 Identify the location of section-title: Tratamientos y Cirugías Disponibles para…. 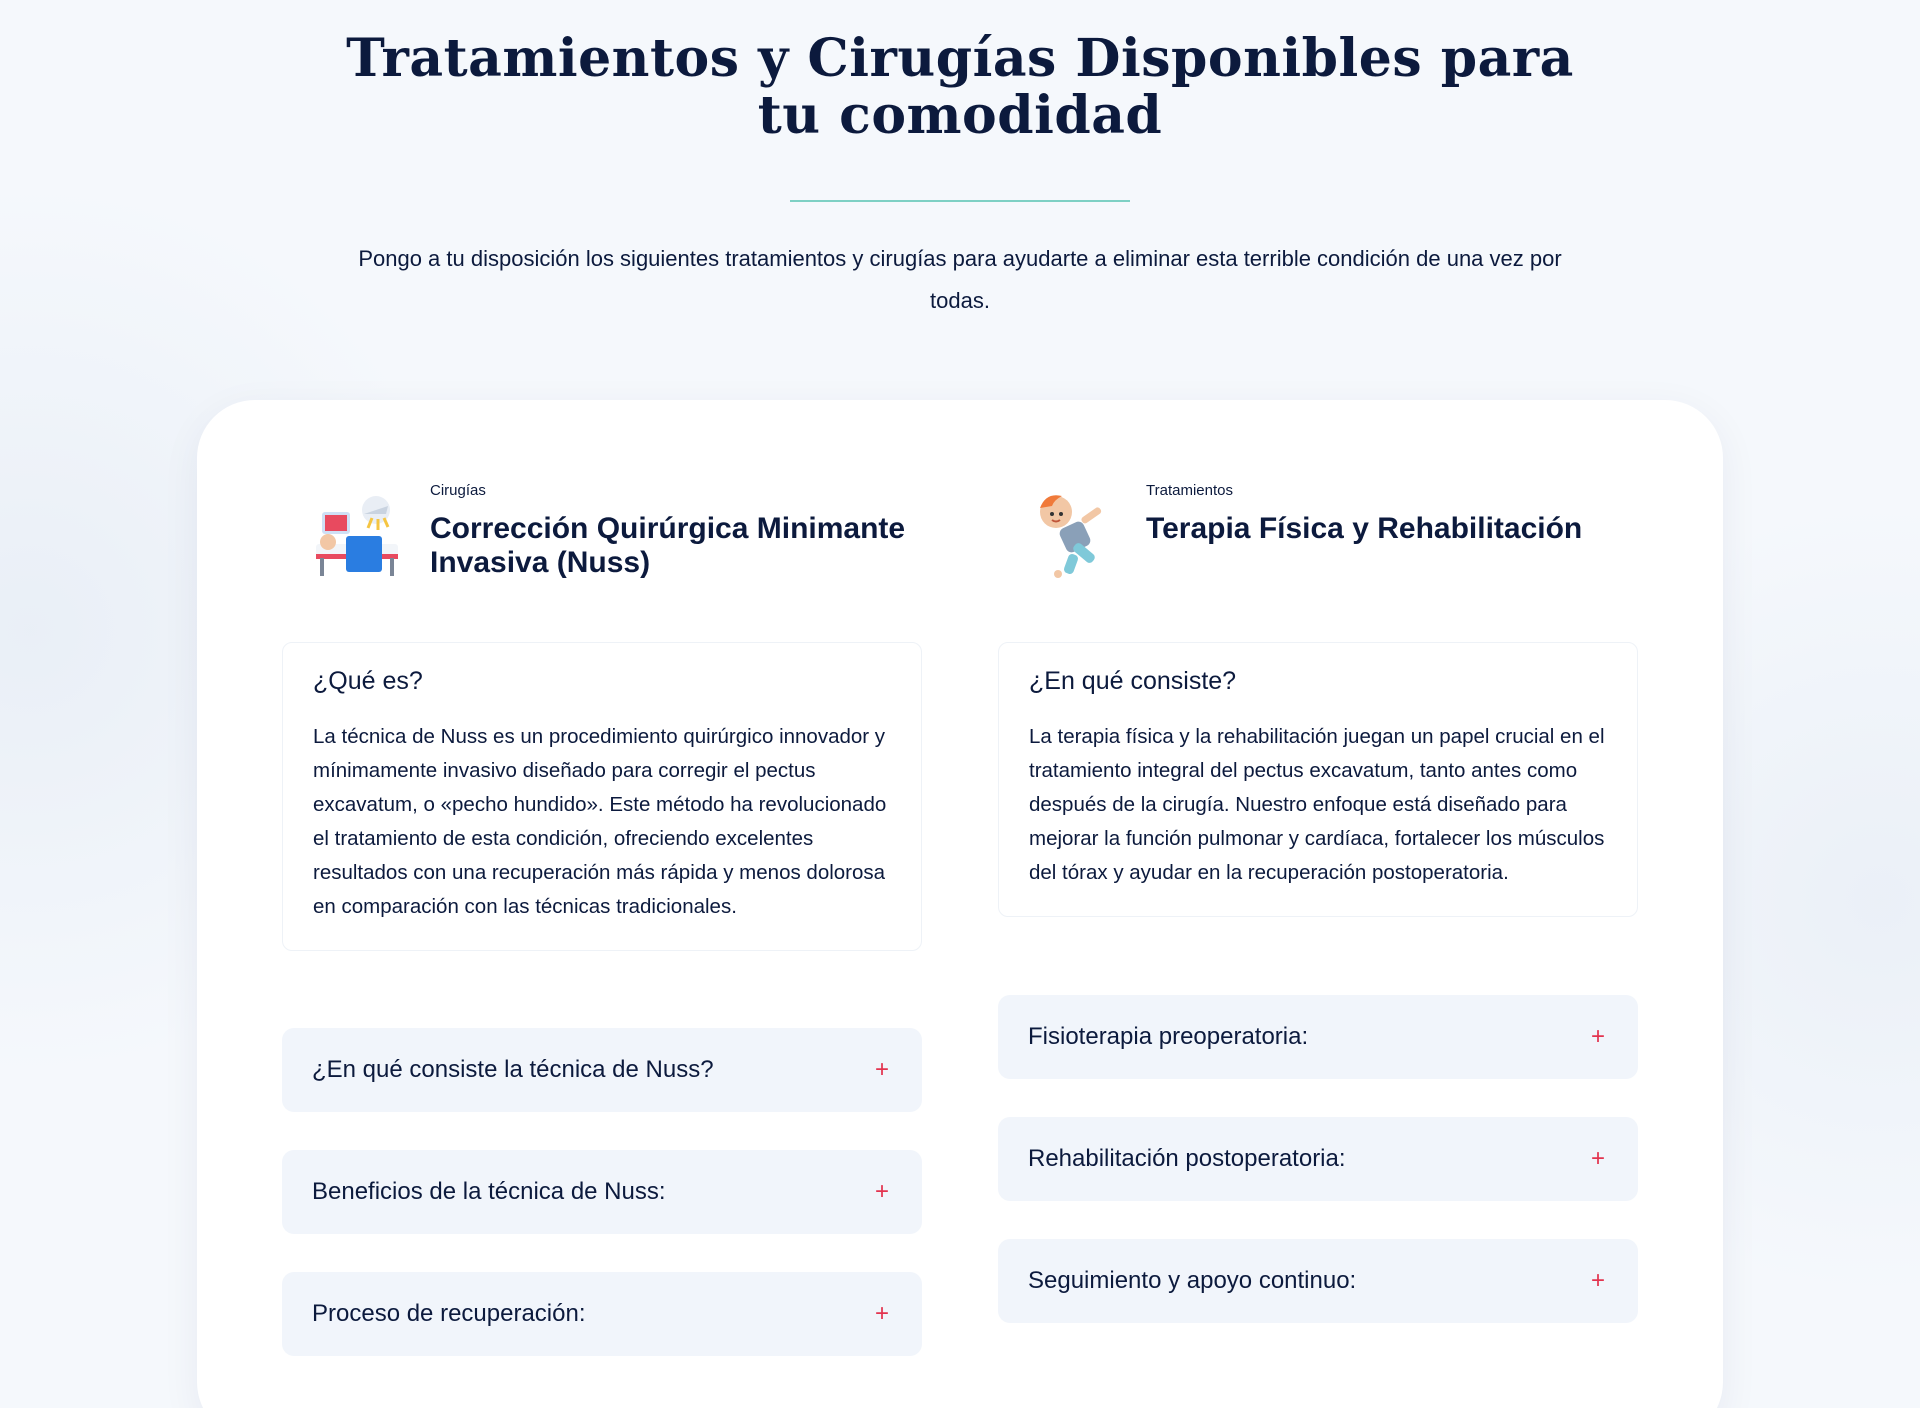
(960, 87).